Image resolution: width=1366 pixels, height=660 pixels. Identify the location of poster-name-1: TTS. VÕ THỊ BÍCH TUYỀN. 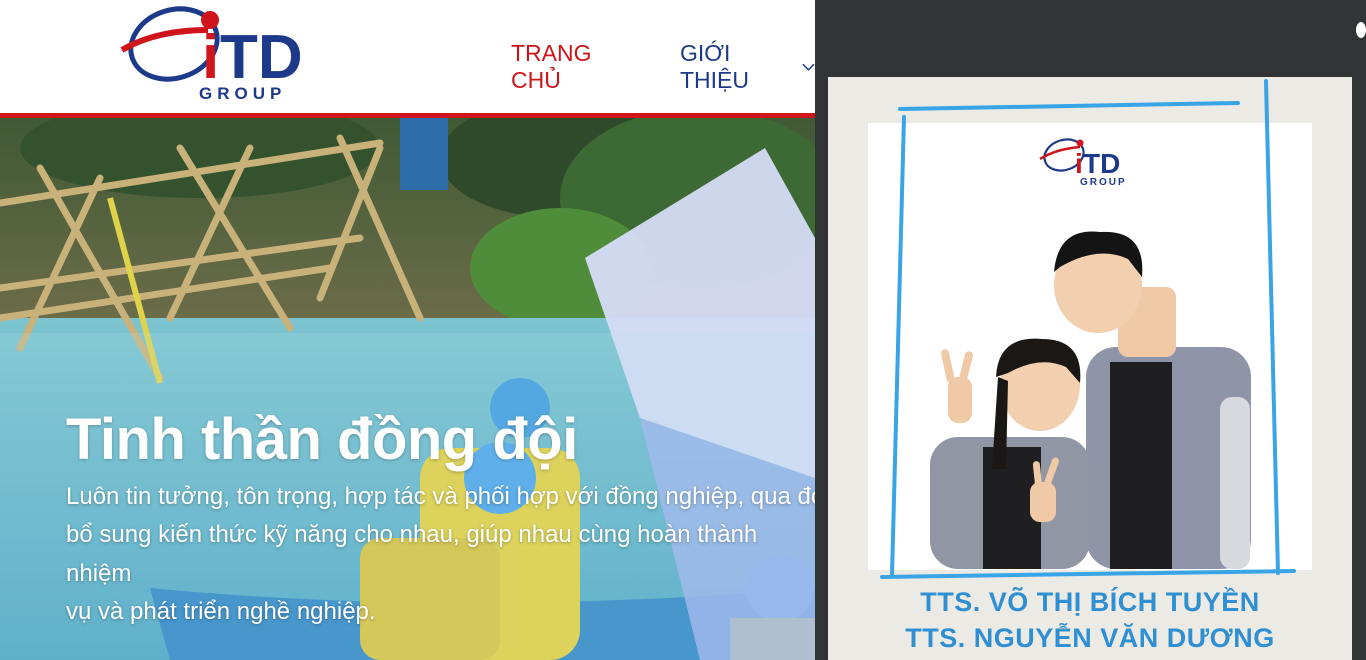
(1090, 602).